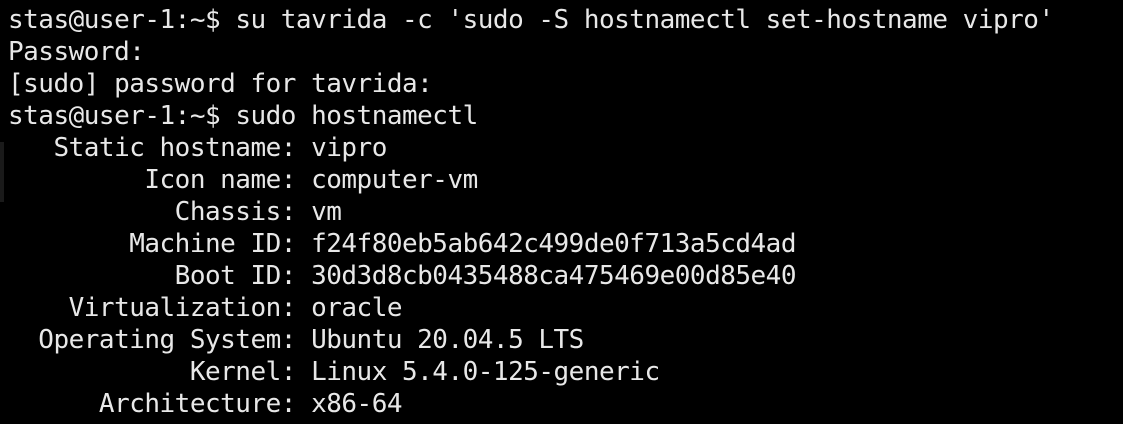 Image resolution: width=1123 pixels, height=424 pixels. What do you see at coordinates (485, 372) in the screenshot?
I see `field-value: Linux 5.4.0-125-generic` at bounding box center [485, 372].